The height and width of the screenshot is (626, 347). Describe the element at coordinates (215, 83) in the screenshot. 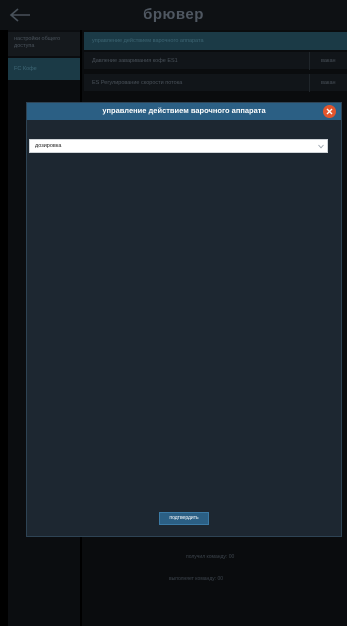

I see `table-row: ES Регулирование скорости потока вакан` at that location.